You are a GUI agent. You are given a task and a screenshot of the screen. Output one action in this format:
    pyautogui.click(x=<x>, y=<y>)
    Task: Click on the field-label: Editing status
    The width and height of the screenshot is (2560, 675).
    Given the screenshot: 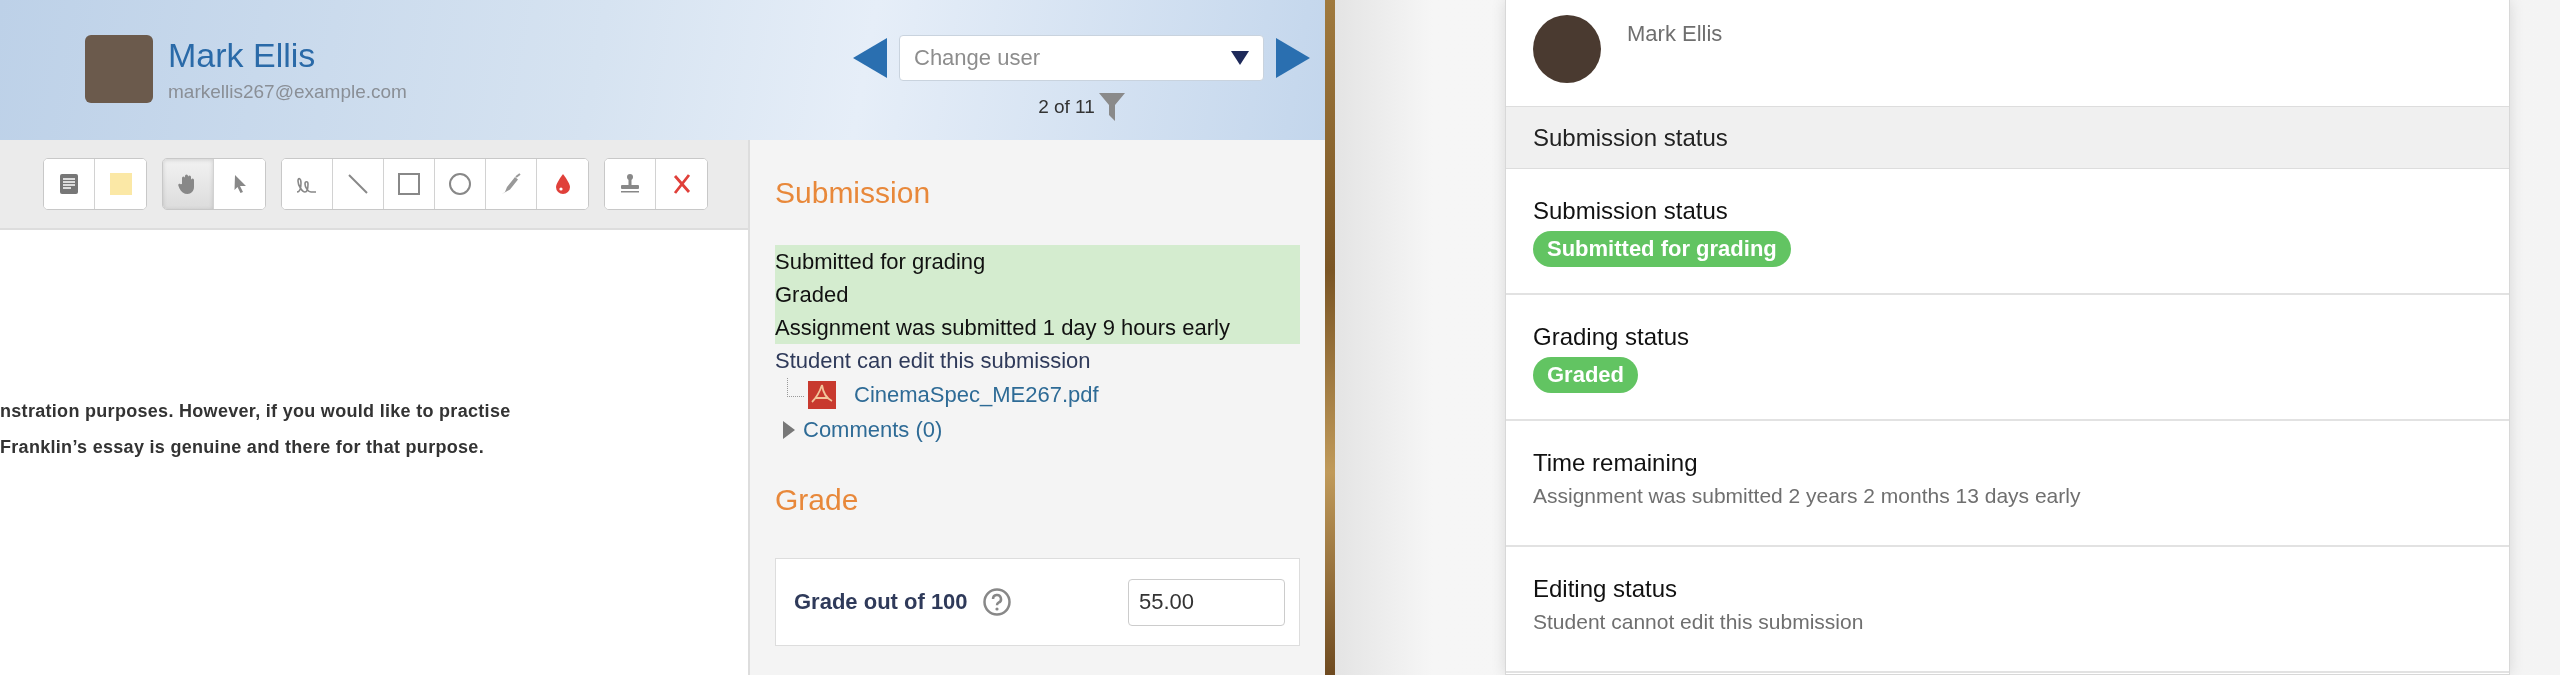 What is the action you would take?
    pyautogui.click(x=1605, y=589)
    